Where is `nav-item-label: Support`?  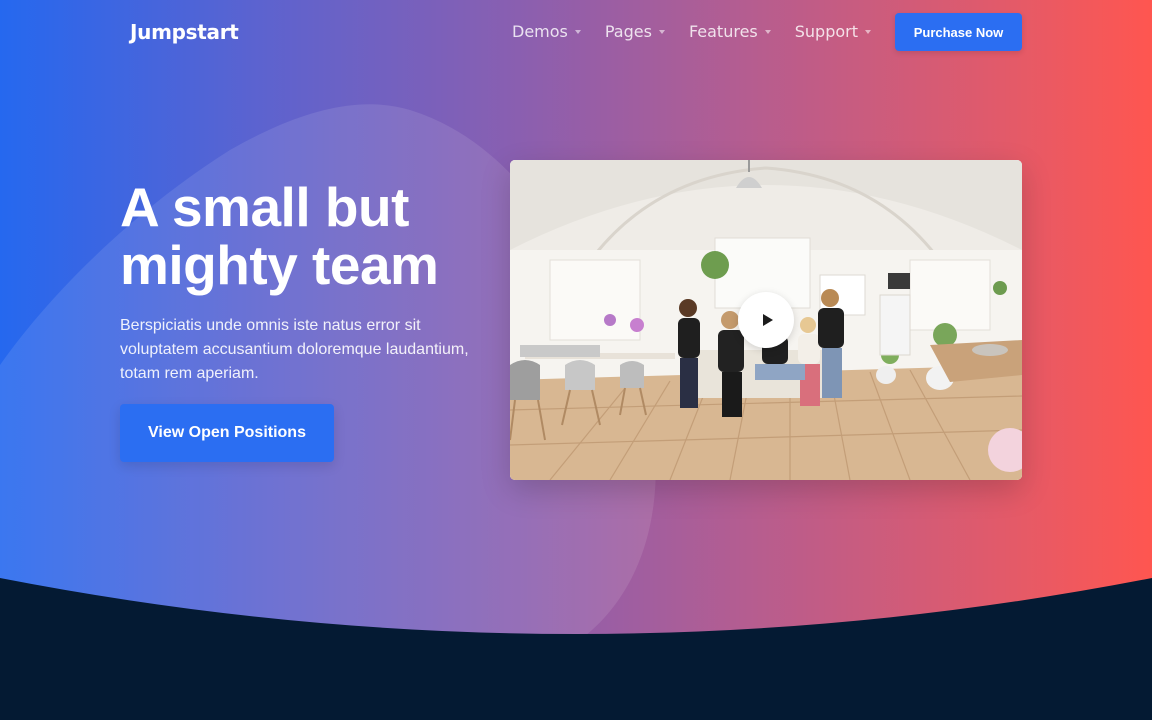
nav-item-label: Support is located at coordinates (826, 31).